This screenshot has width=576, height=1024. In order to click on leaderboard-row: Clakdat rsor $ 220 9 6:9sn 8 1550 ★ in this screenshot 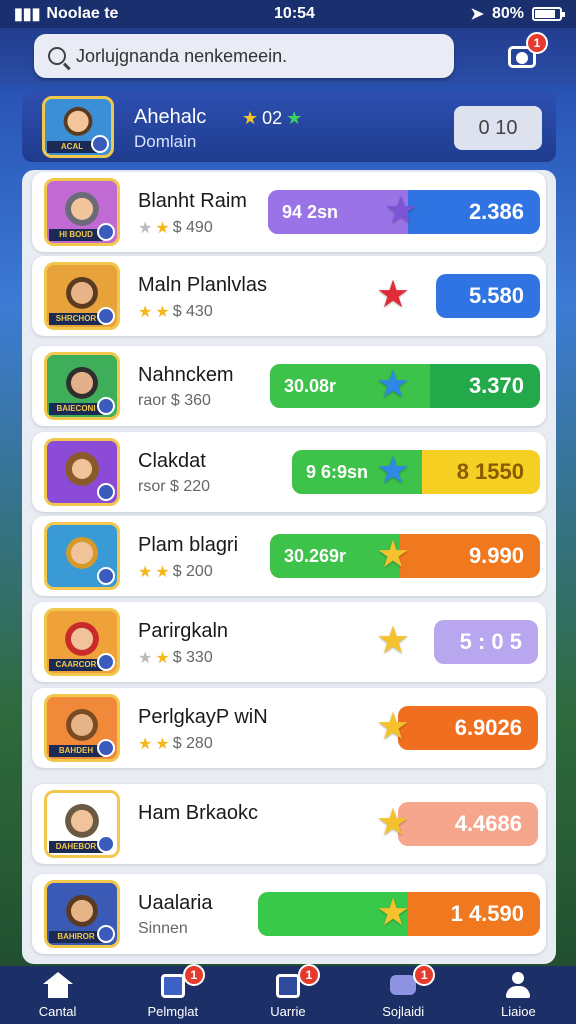, I will do `click(289, 472)`.